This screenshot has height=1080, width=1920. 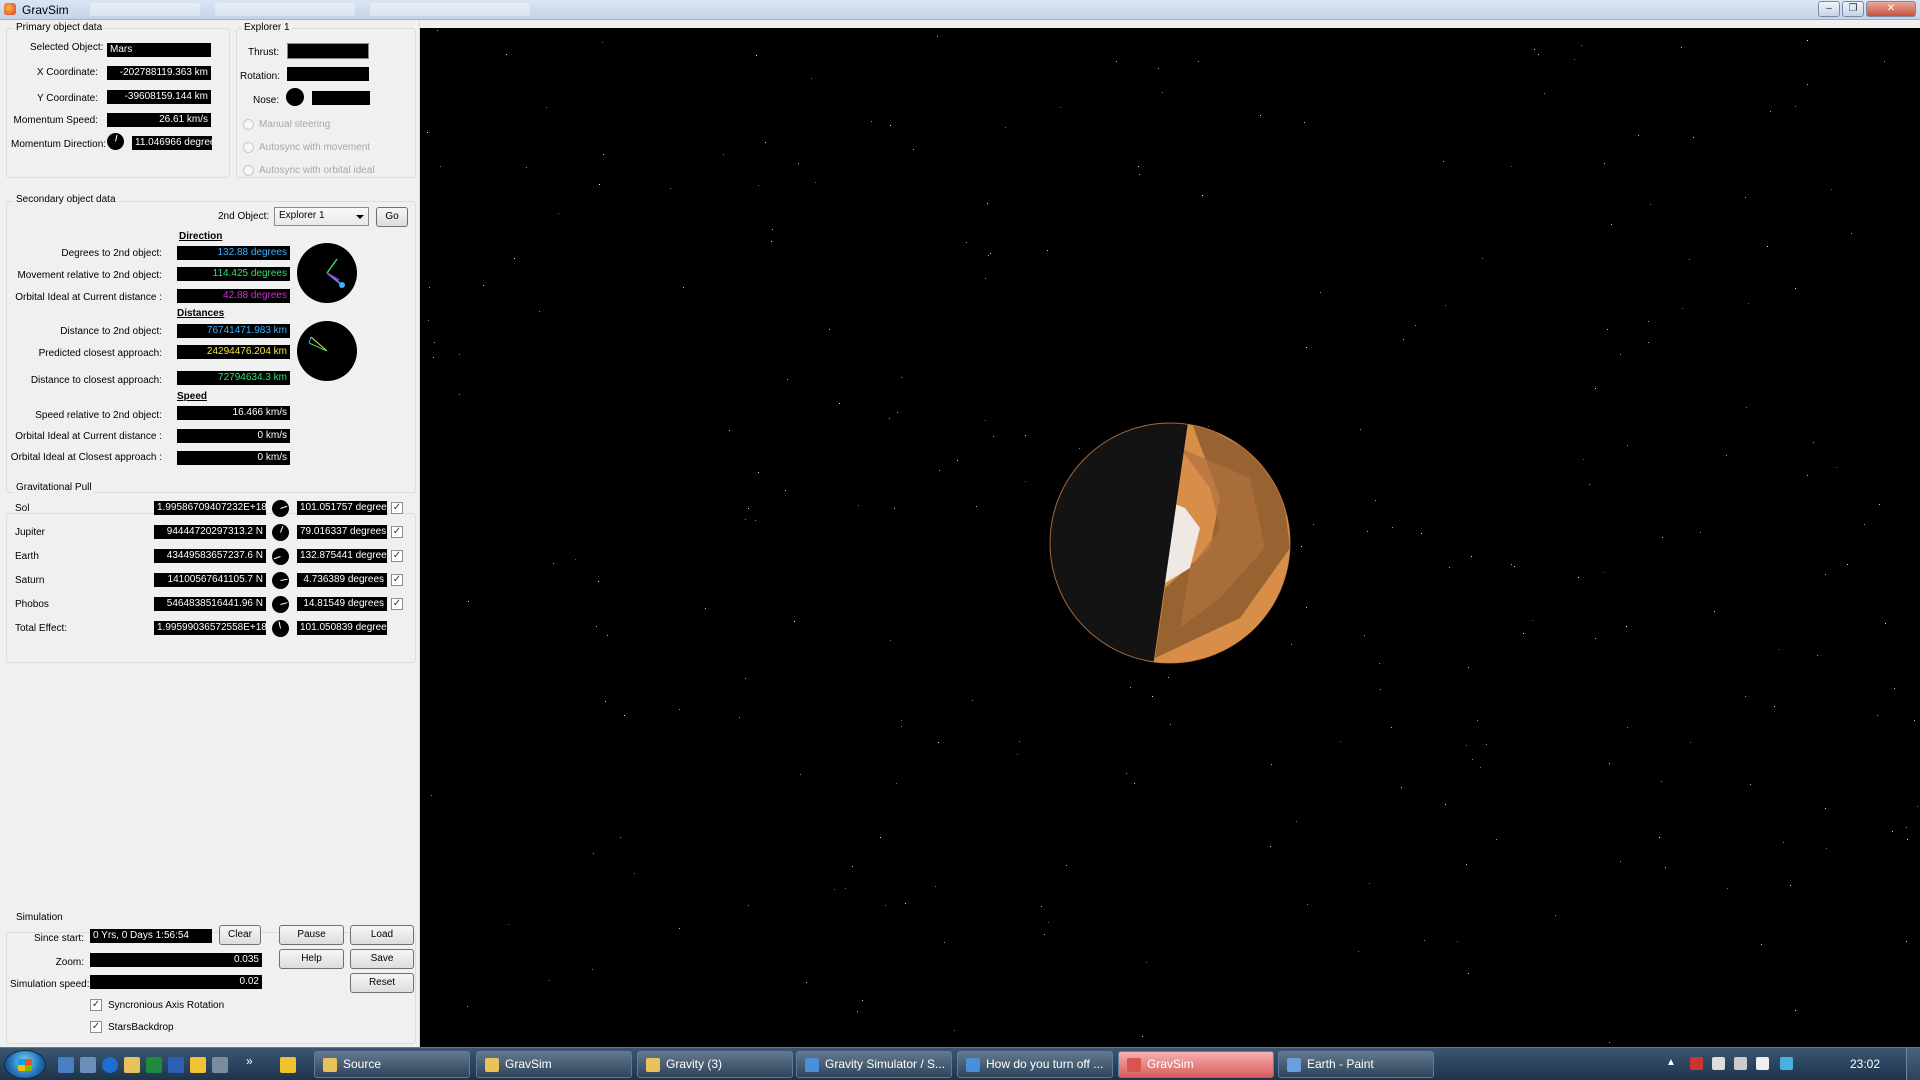 What do you see at coordinates (233, 413) in the screenshot?
I see `speed-relative-field: 16.466 km/s` at bounding box center [233, 413].